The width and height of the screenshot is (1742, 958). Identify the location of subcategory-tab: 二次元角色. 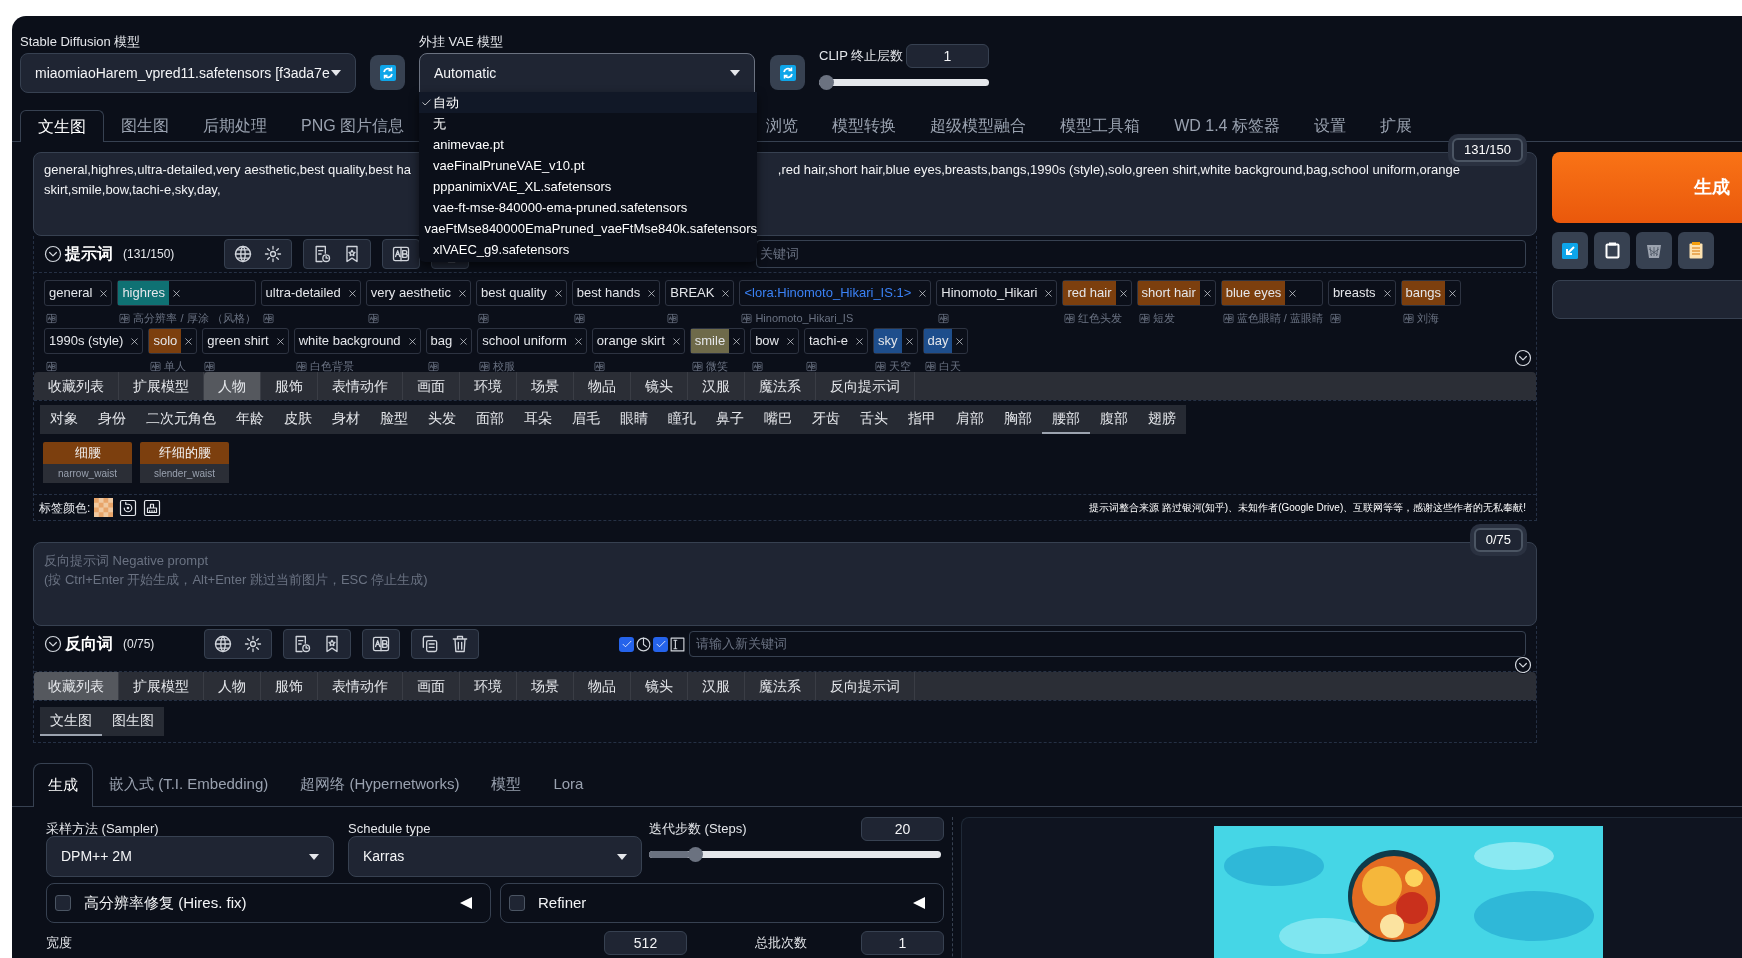
(181, 419).